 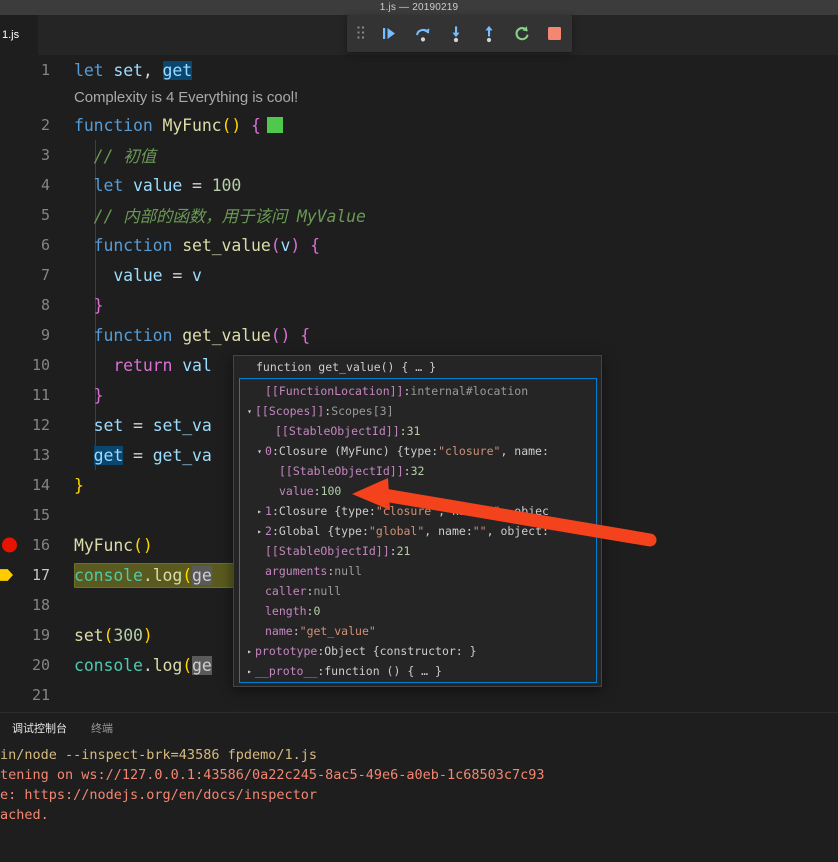 I want to click on line-gutter: 18, so click(x=31, y=605).